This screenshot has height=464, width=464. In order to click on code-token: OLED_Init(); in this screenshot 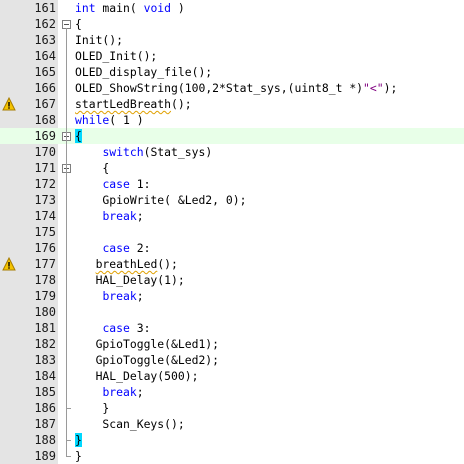, I will do `click(116, 56)`.